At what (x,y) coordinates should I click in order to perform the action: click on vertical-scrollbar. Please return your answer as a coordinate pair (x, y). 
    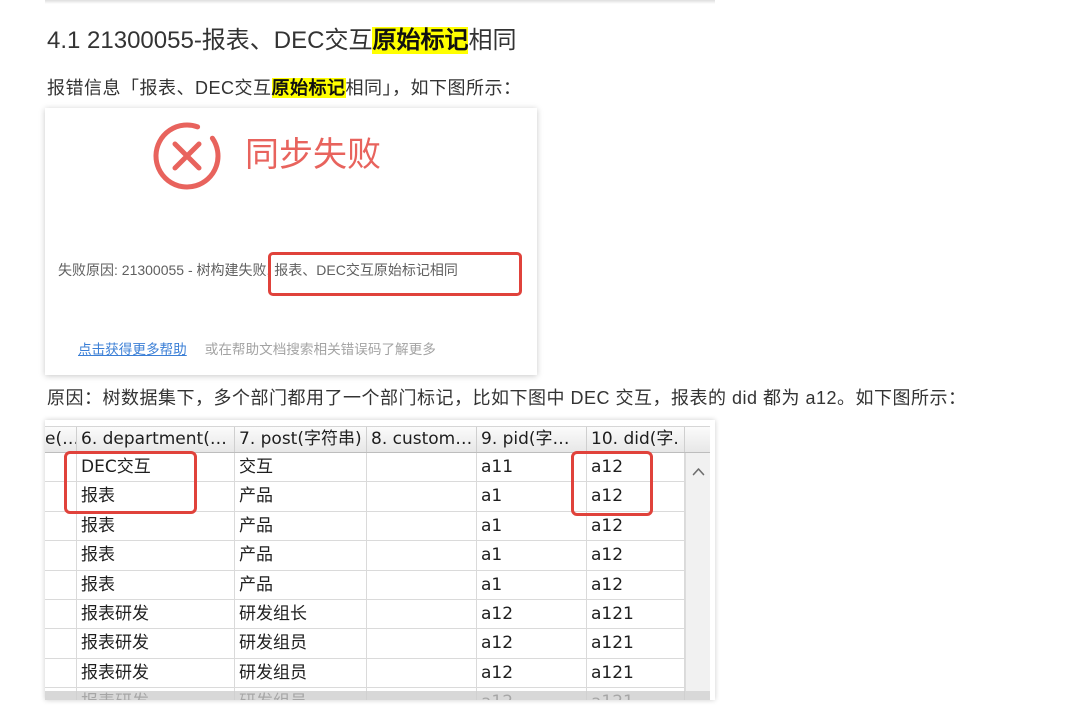
    Looking at the image, I should click on (697, 572).